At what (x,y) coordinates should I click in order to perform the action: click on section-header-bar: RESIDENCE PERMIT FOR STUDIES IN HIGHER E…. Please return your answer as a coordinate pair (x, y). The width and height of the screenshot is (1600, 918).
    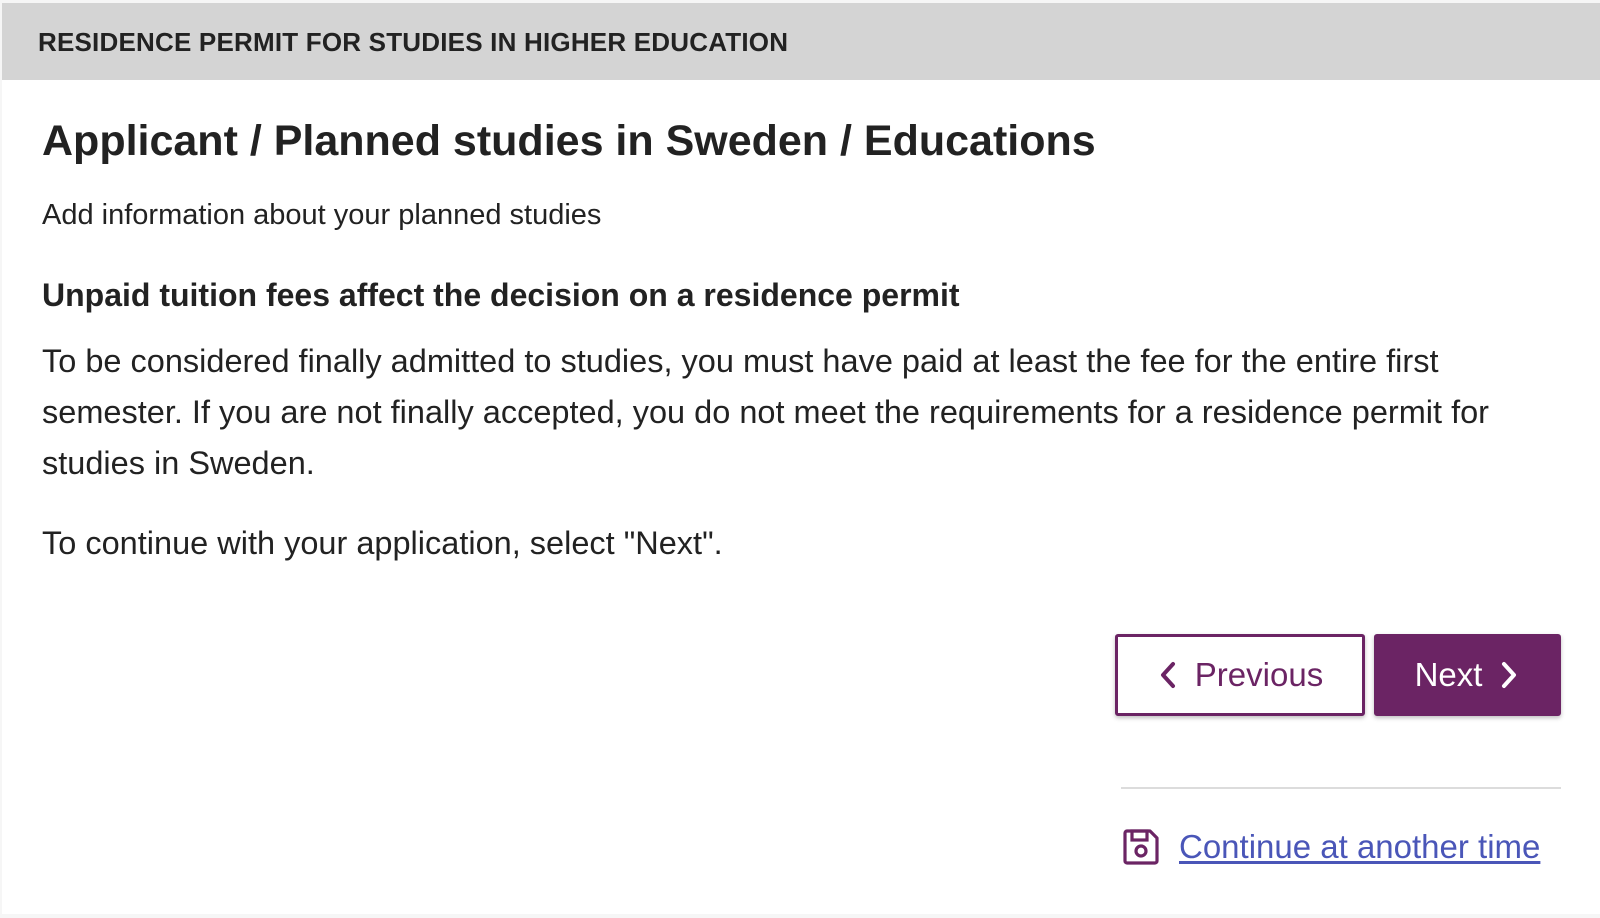
    Looking at the image, I should click on (801, 41).